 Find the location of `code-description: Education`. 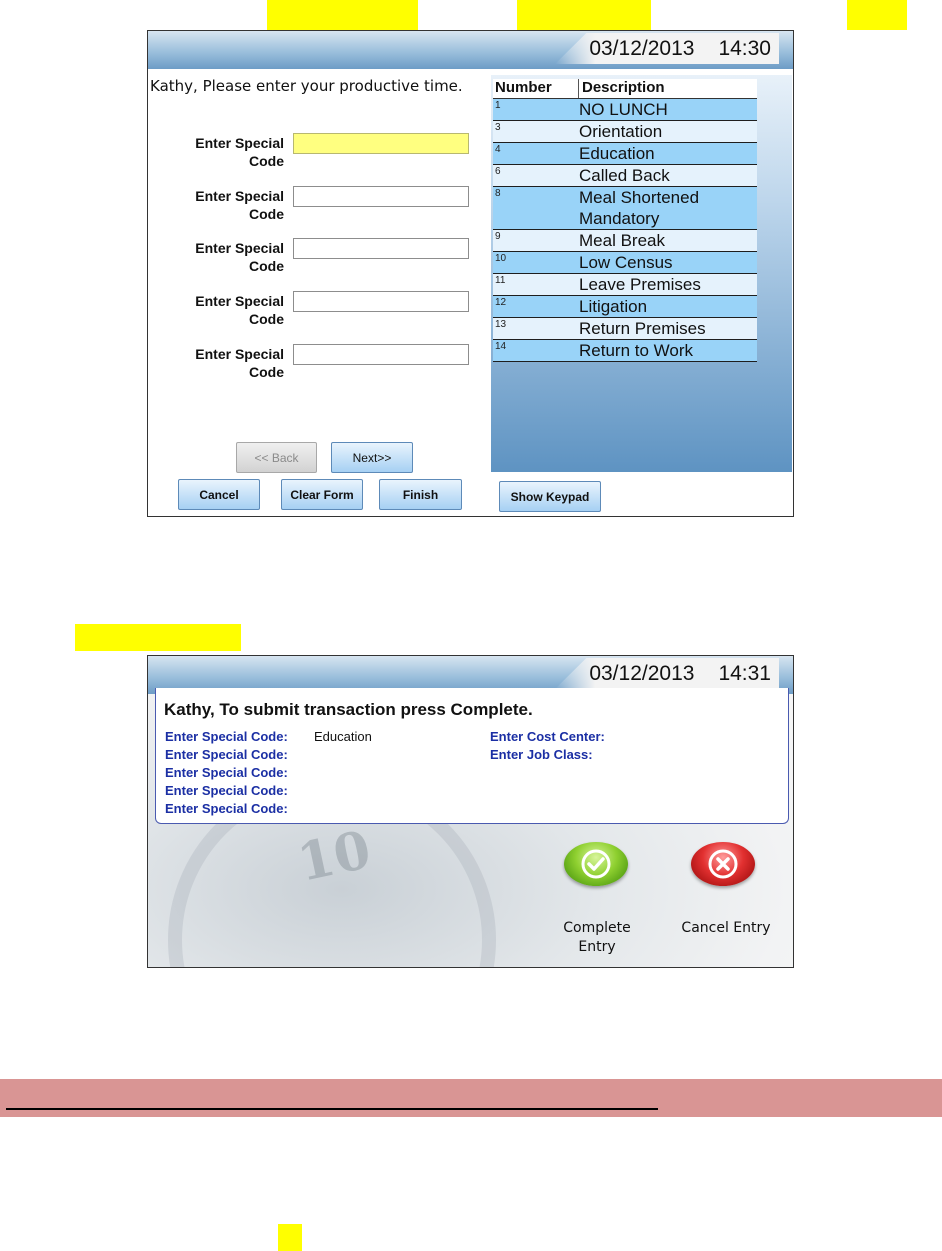

code-description: Education is located at coordinates (617, 153).